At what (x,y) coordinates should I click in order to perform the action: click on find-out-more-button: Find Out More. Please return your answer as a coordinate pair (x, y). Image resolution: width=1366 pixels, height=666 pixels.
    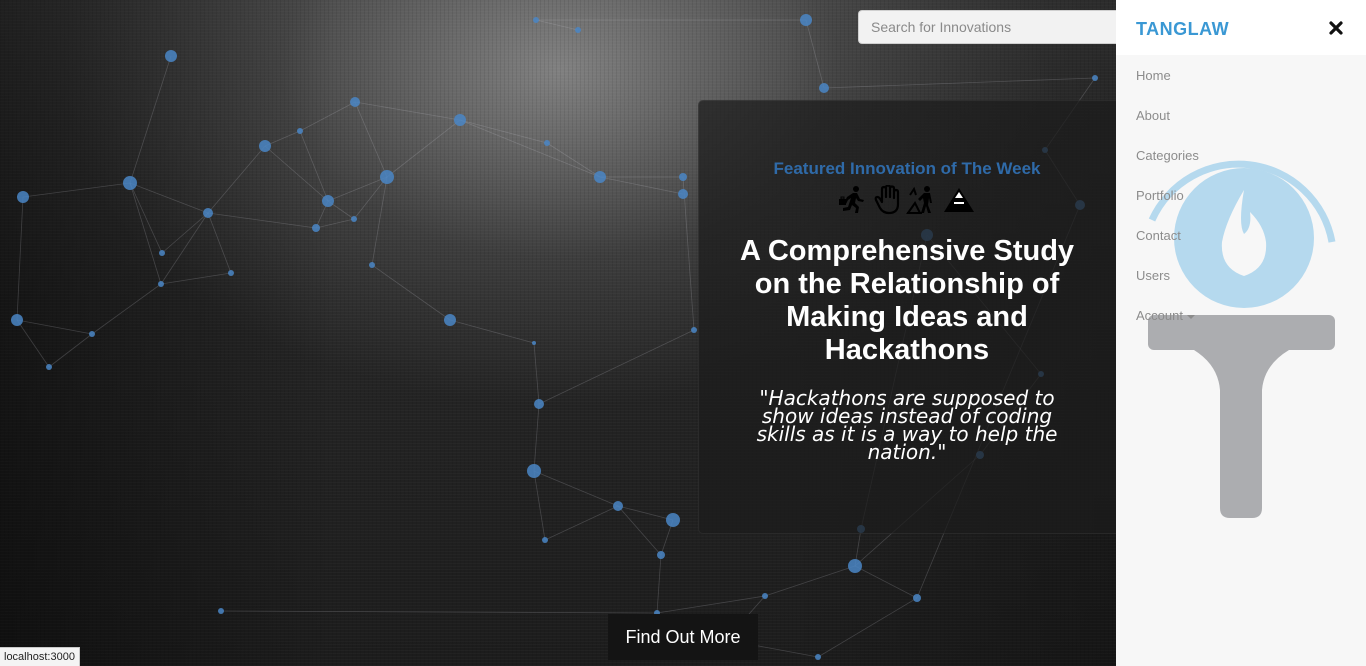
    Looking at the image, I should click on (683, 637).